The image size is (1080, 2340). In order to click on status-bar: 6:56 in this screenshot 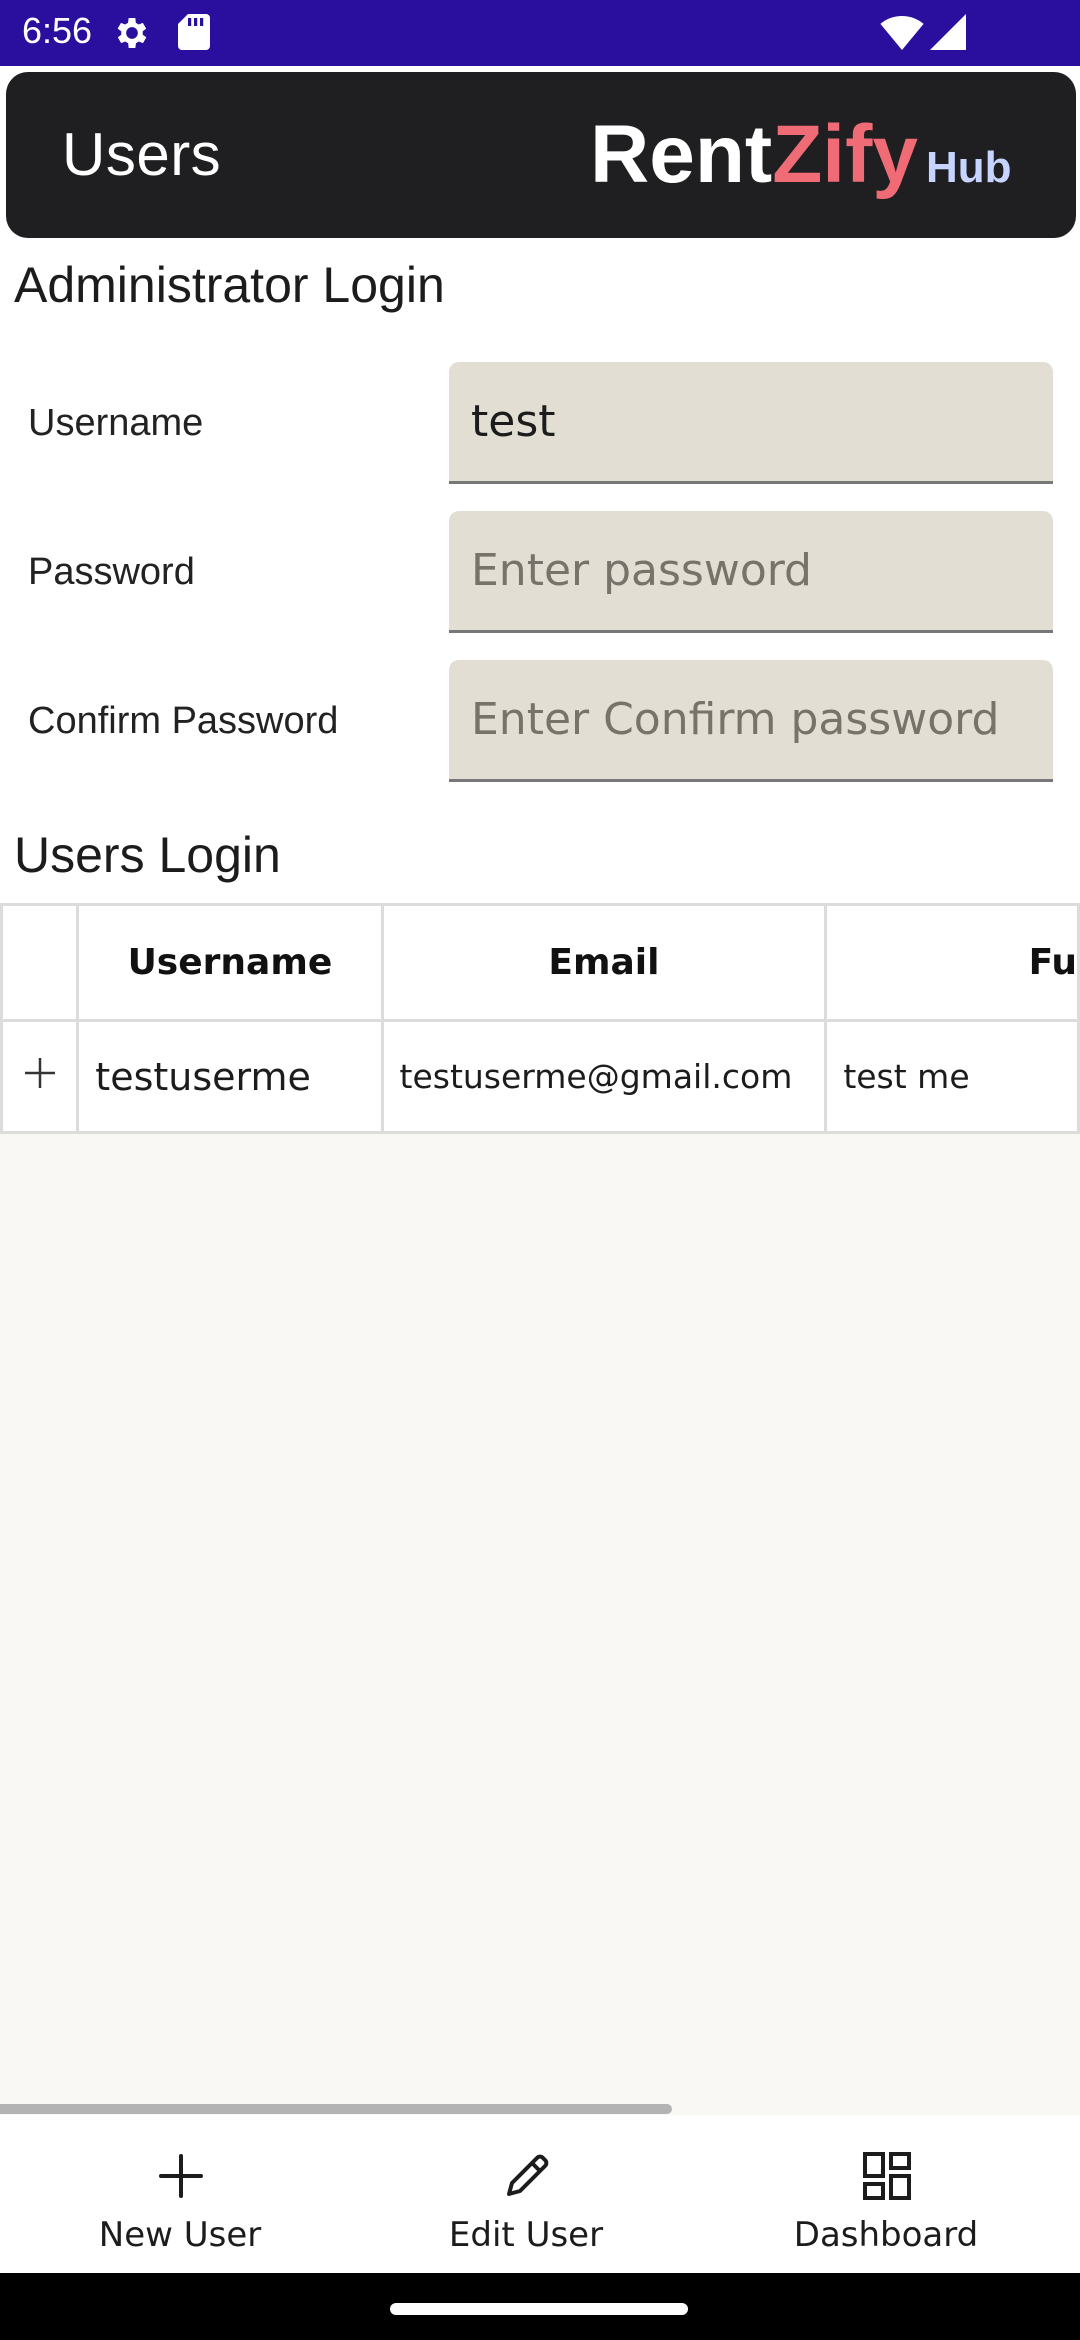, I will do `click(540, 33)`.